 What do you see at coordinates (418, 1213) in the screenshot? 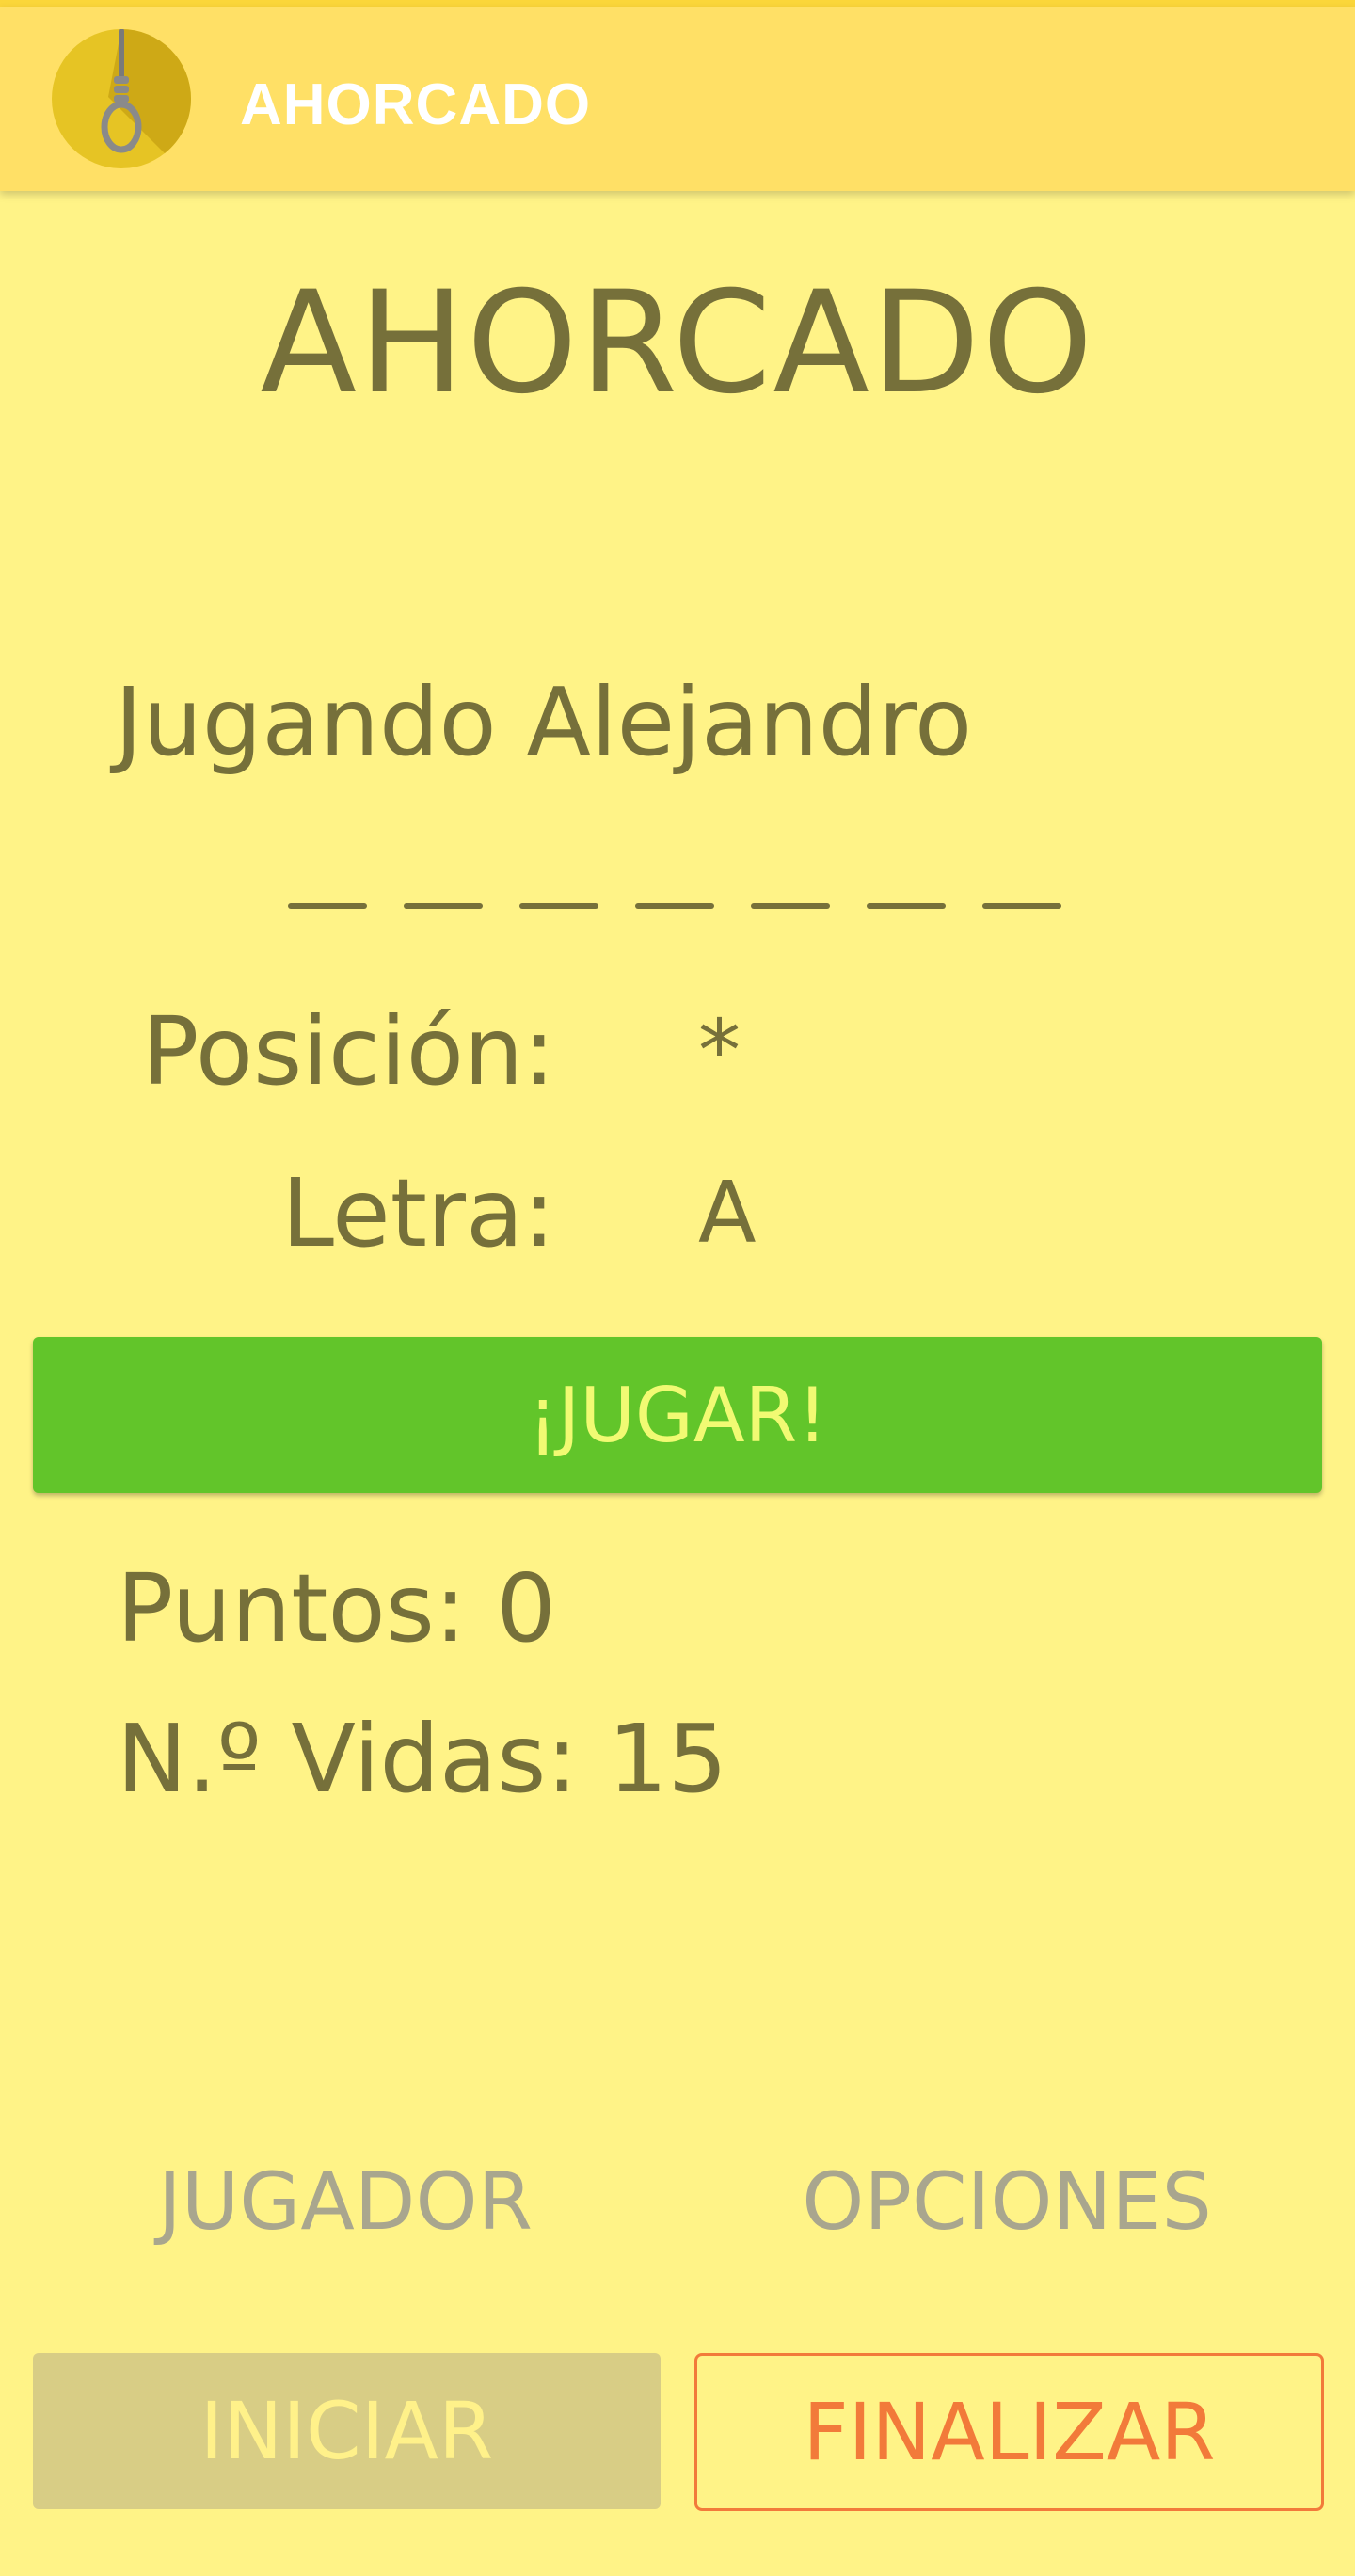
I see `letter-label: Letra:` at bounding box center [418, 1213].